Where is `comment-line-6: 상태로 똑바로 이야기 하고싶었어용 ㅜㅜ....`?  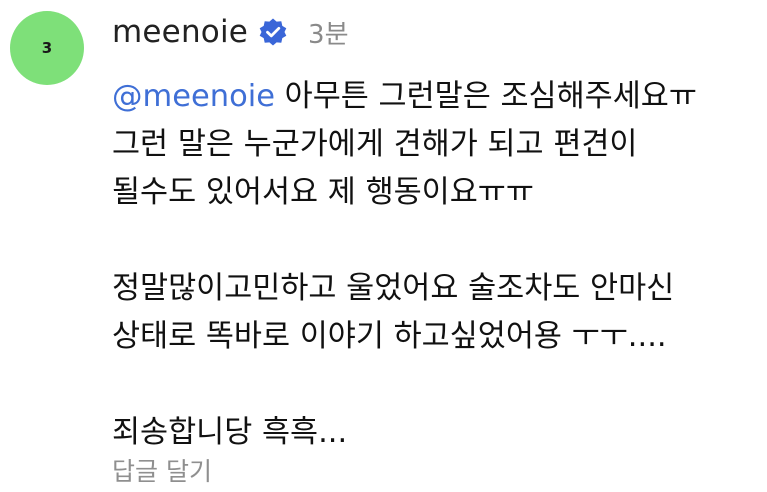 comment-line-6: 상태로 똑바로 이야기 하고싶었어용 ㅜㅜ.... is located at coordinates (389, 336).